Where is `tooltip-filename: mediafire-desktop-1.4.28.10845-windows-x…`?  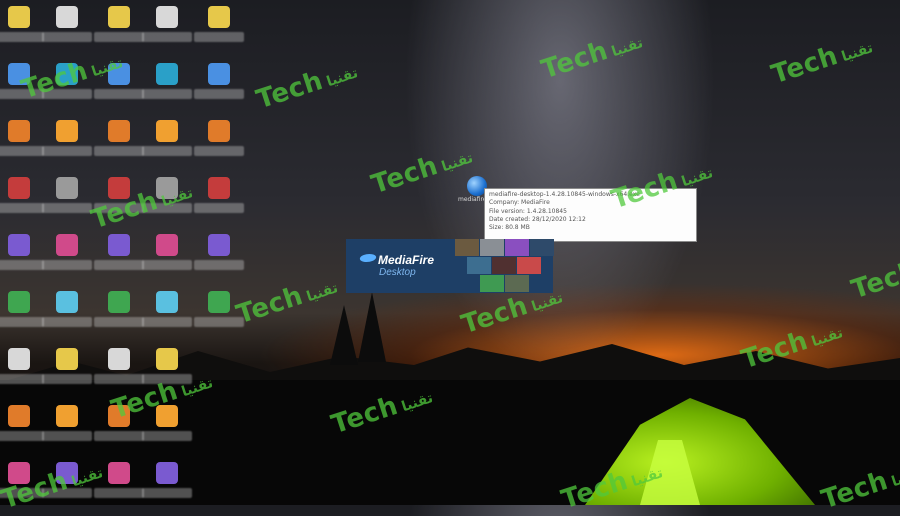
tooltip-filename: mediafire-desktop-1.4.28.10845-windows-x… is located at coordinates (564, 194).